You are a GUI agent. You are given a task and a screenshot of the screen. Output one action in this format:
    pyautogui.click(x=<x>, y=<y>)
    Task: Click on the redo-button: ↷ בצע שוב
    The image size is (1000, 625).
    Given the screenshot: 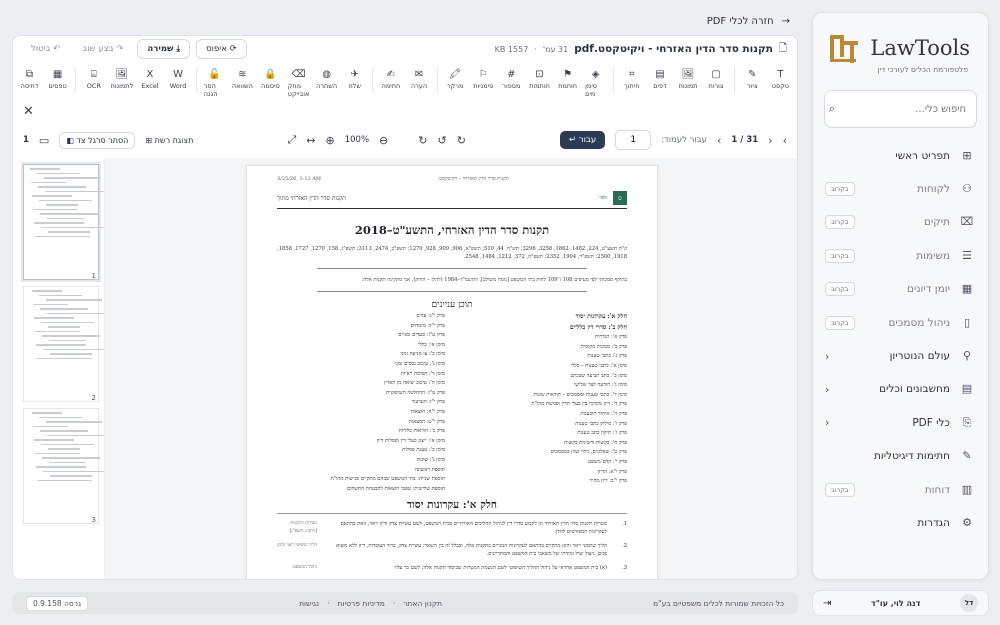 What is the action you would take?
    pyautogui.click(x=102, y=49)
    